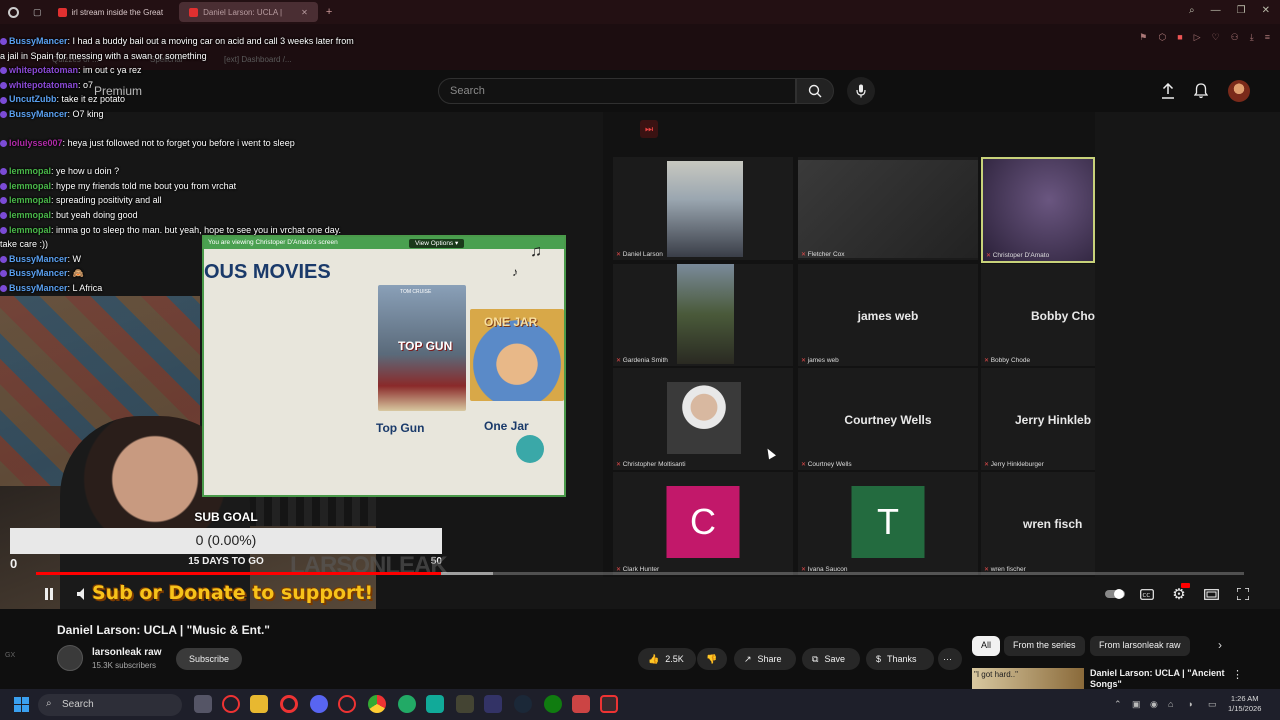 This screenshot has height=720, width=1280. Describe the element at coordinates (369, 565) in the screenshot. I see `larsonleak-watermark: LARSONLEAK` at that location.